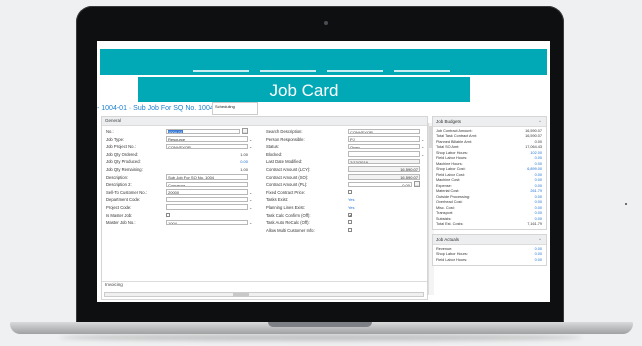  What do you see at coordinates (244, 169) in the screenshot?
I see `field-number: 1.00` at bounding box center [244, 169].